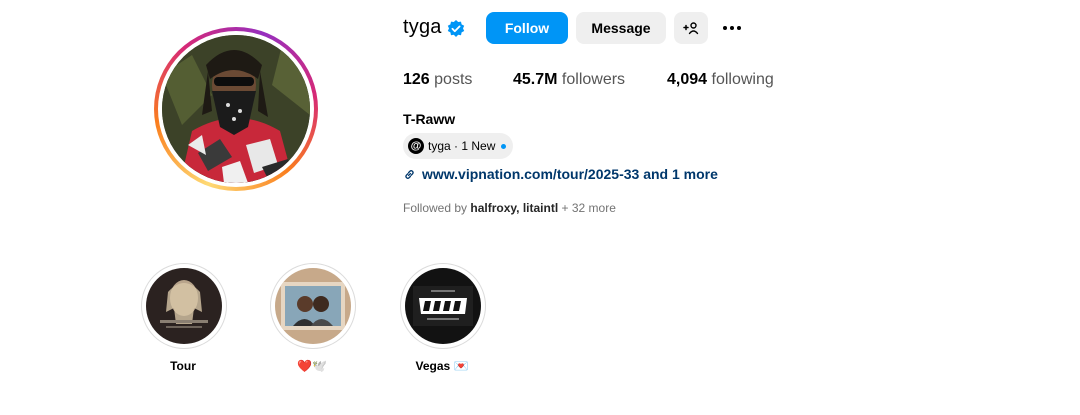 Image resolution: width=1080 pixels, height=415 pixels. What do you see at coordinates (453, 79) in the screenshot?
I see `posts-label: posts` at bounding box center [453, 79].